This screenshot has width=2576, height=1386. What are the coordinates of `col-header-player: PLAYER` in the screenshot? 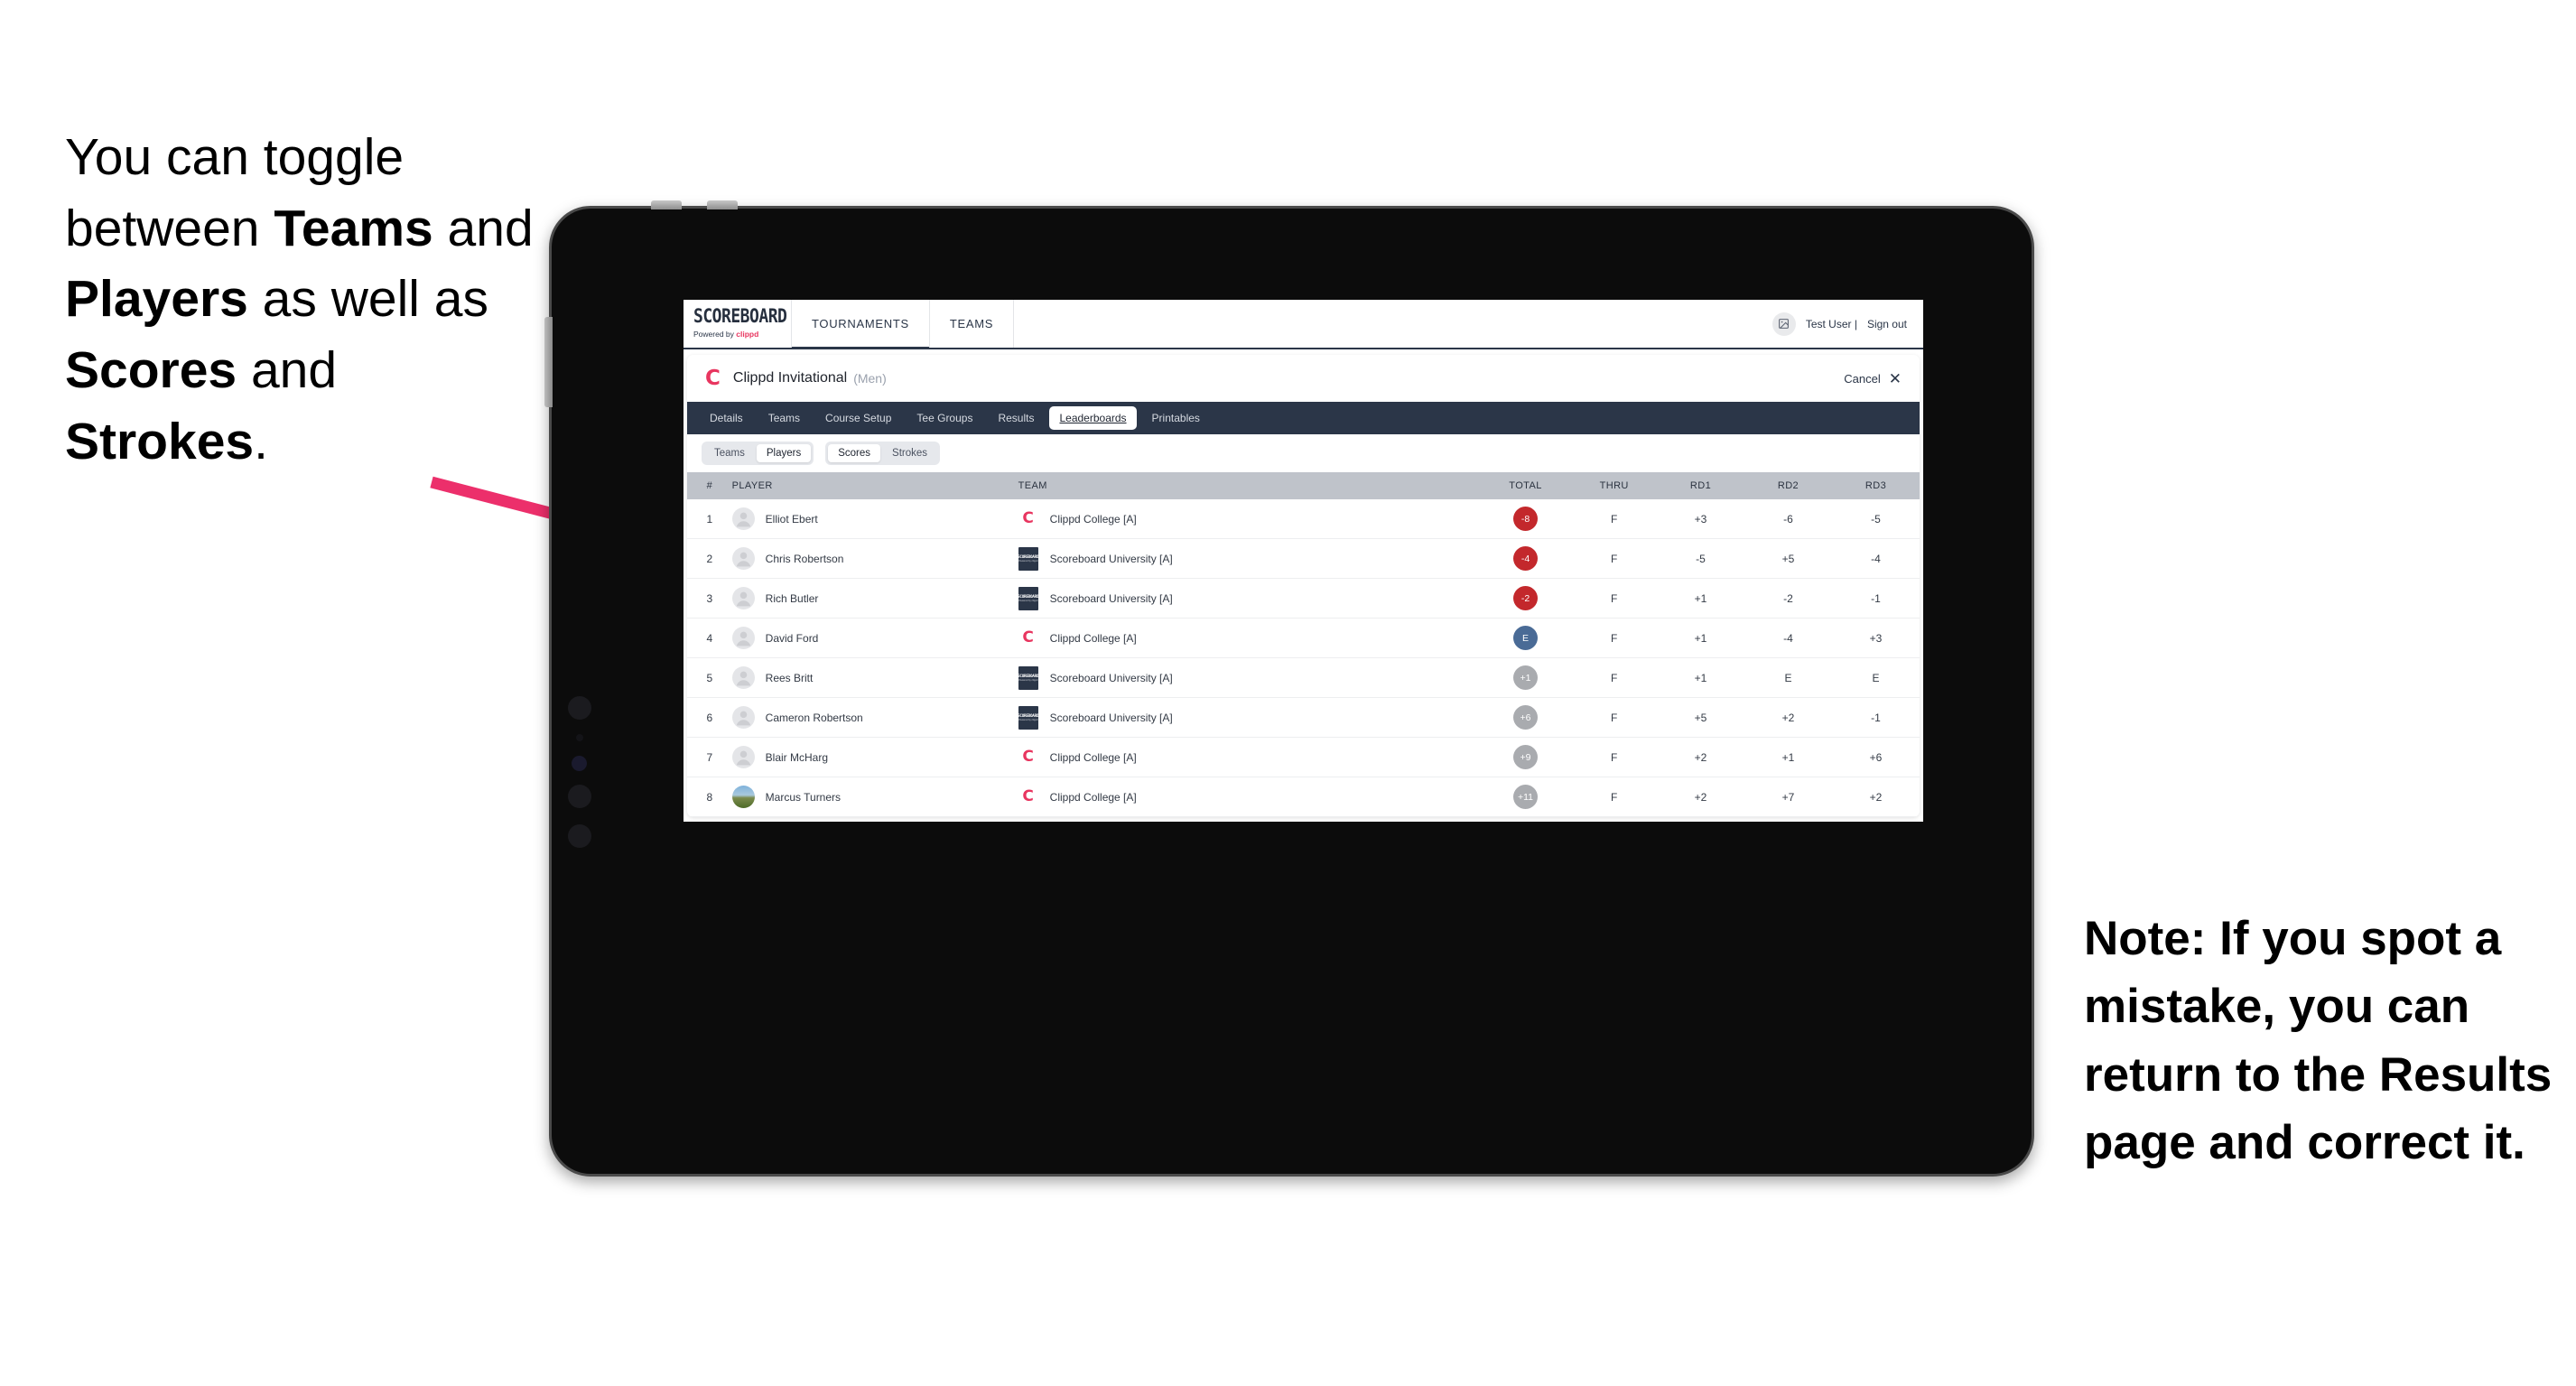 It's located at (874, 485).